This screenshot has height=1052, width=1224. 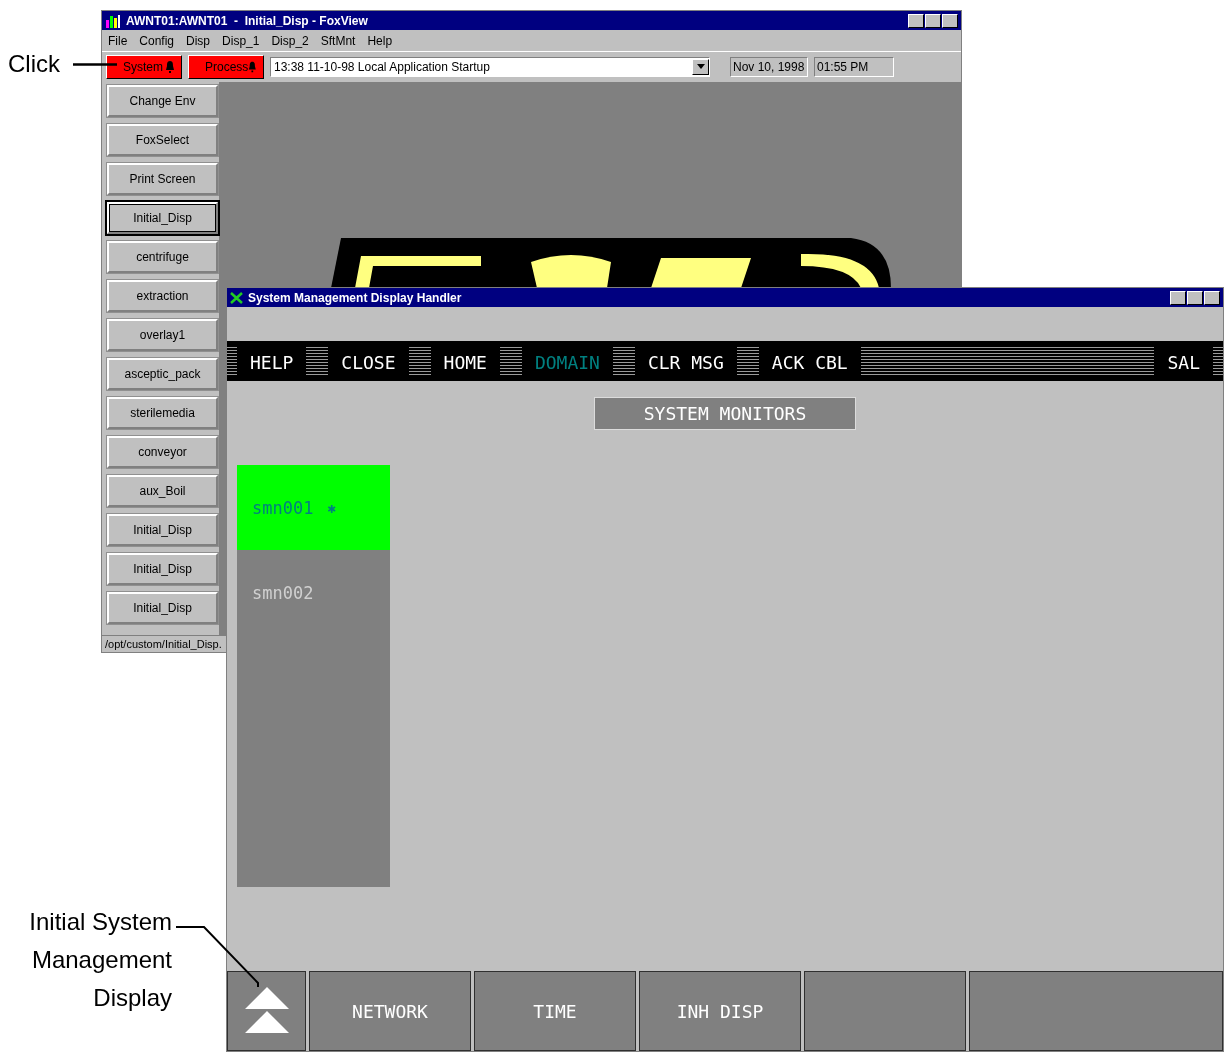 I want to click on time-field: 01:55 PM, so click(x=854, y=67).